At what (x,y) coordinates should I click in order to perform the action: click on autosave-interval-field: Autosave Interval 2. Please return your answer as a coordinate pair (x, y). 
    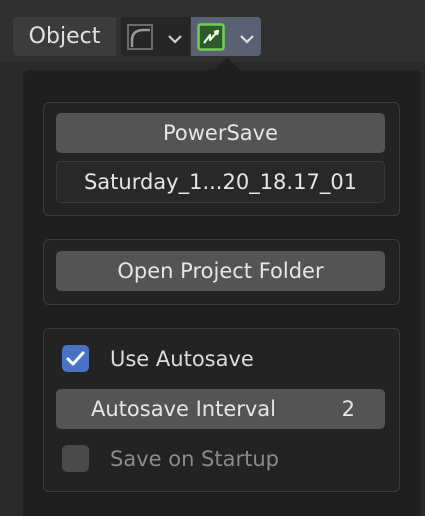
    Looking at the image, I should click on (220, 409).